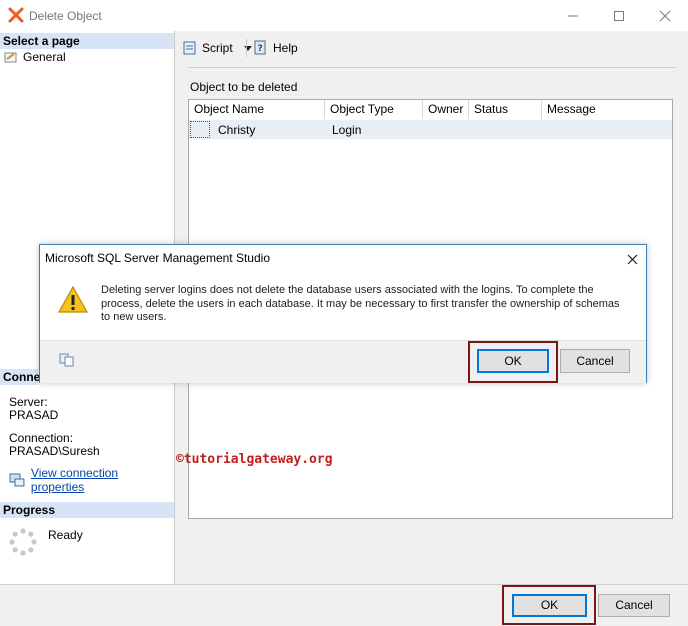 This screenshot has width=688, height=626. What do you see at coordinates (344, 605) in the screenshot?
I see `bottom-bar: OK Cancel` at bounding box center [344, 605].